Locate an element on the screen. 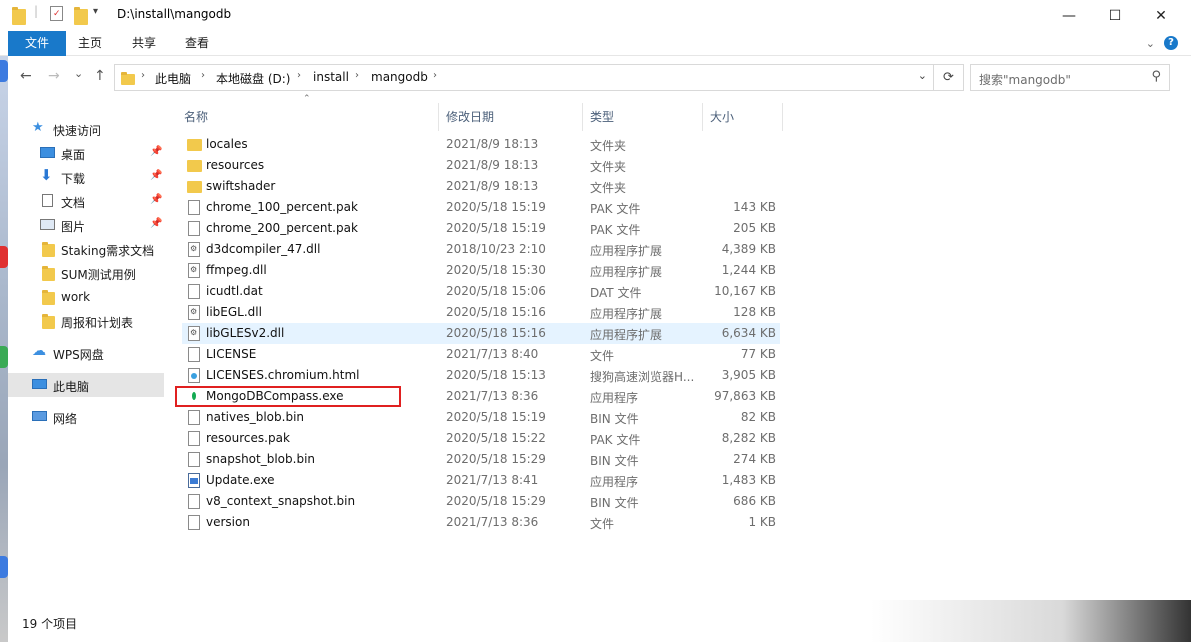 This screenshot has height=642, width=1191. file-row: libEGL.dll 2020/5/18 15:16 应用程序扩展 128 KB is located at coordinates (481, 312).